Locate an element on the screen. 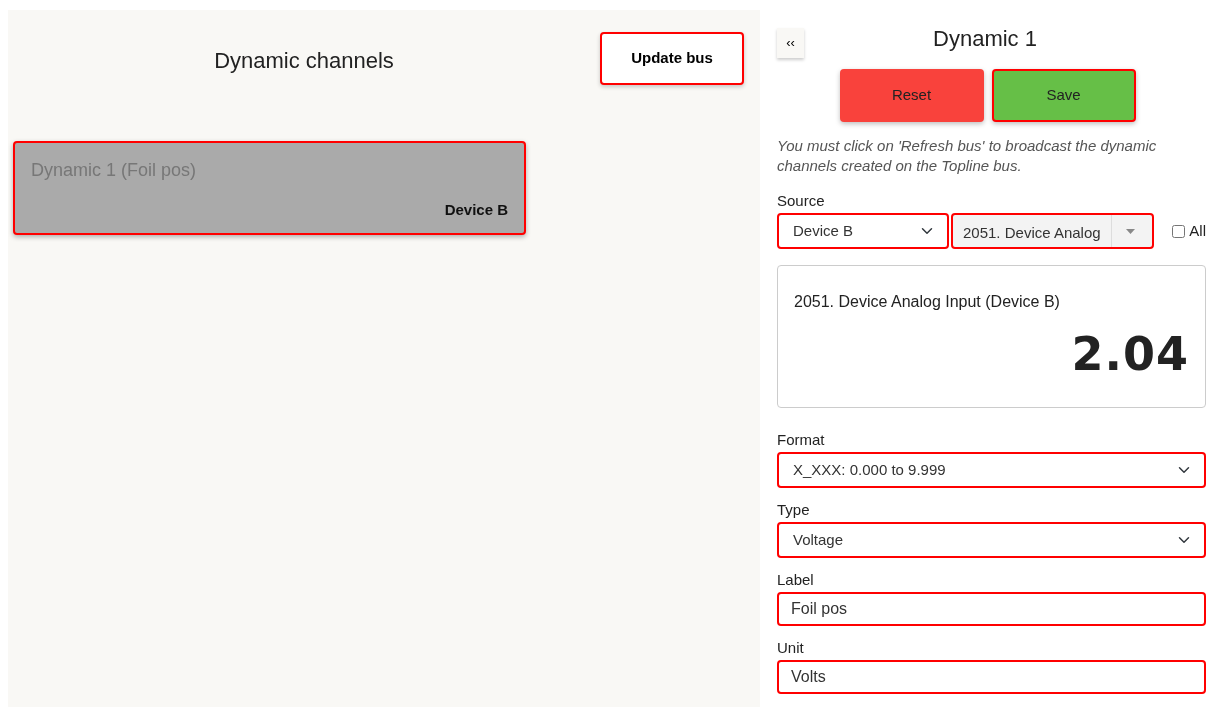 The image size is (1212, 707). field-label: Unit is located at coordinates (791, 648).